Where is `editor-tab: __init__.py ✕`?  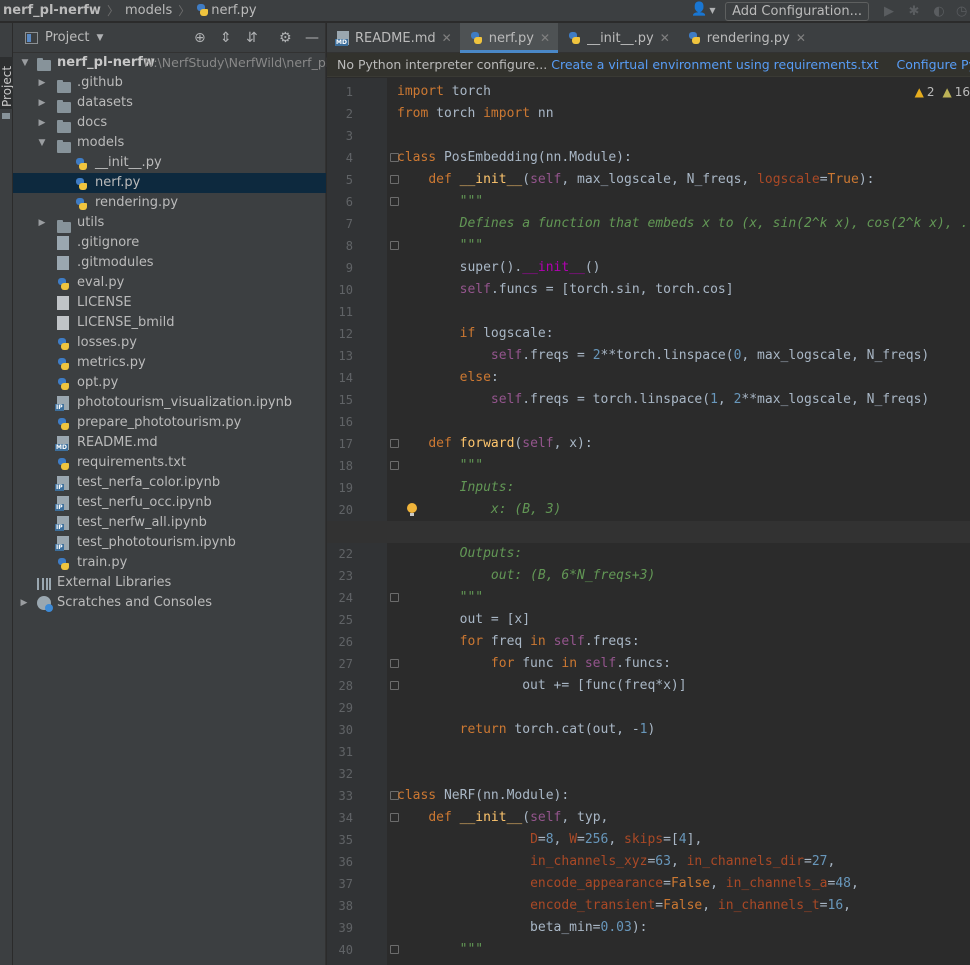
editor-tab: __init__.py ✕ is located at coordinates (618, 38).